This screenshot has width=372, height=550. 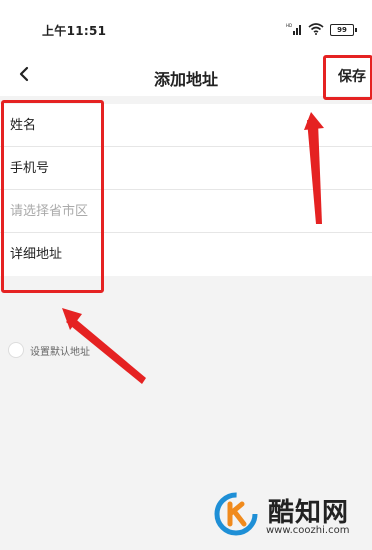 I want to click on status-icons: HD 99, so click(x=321, y=29).